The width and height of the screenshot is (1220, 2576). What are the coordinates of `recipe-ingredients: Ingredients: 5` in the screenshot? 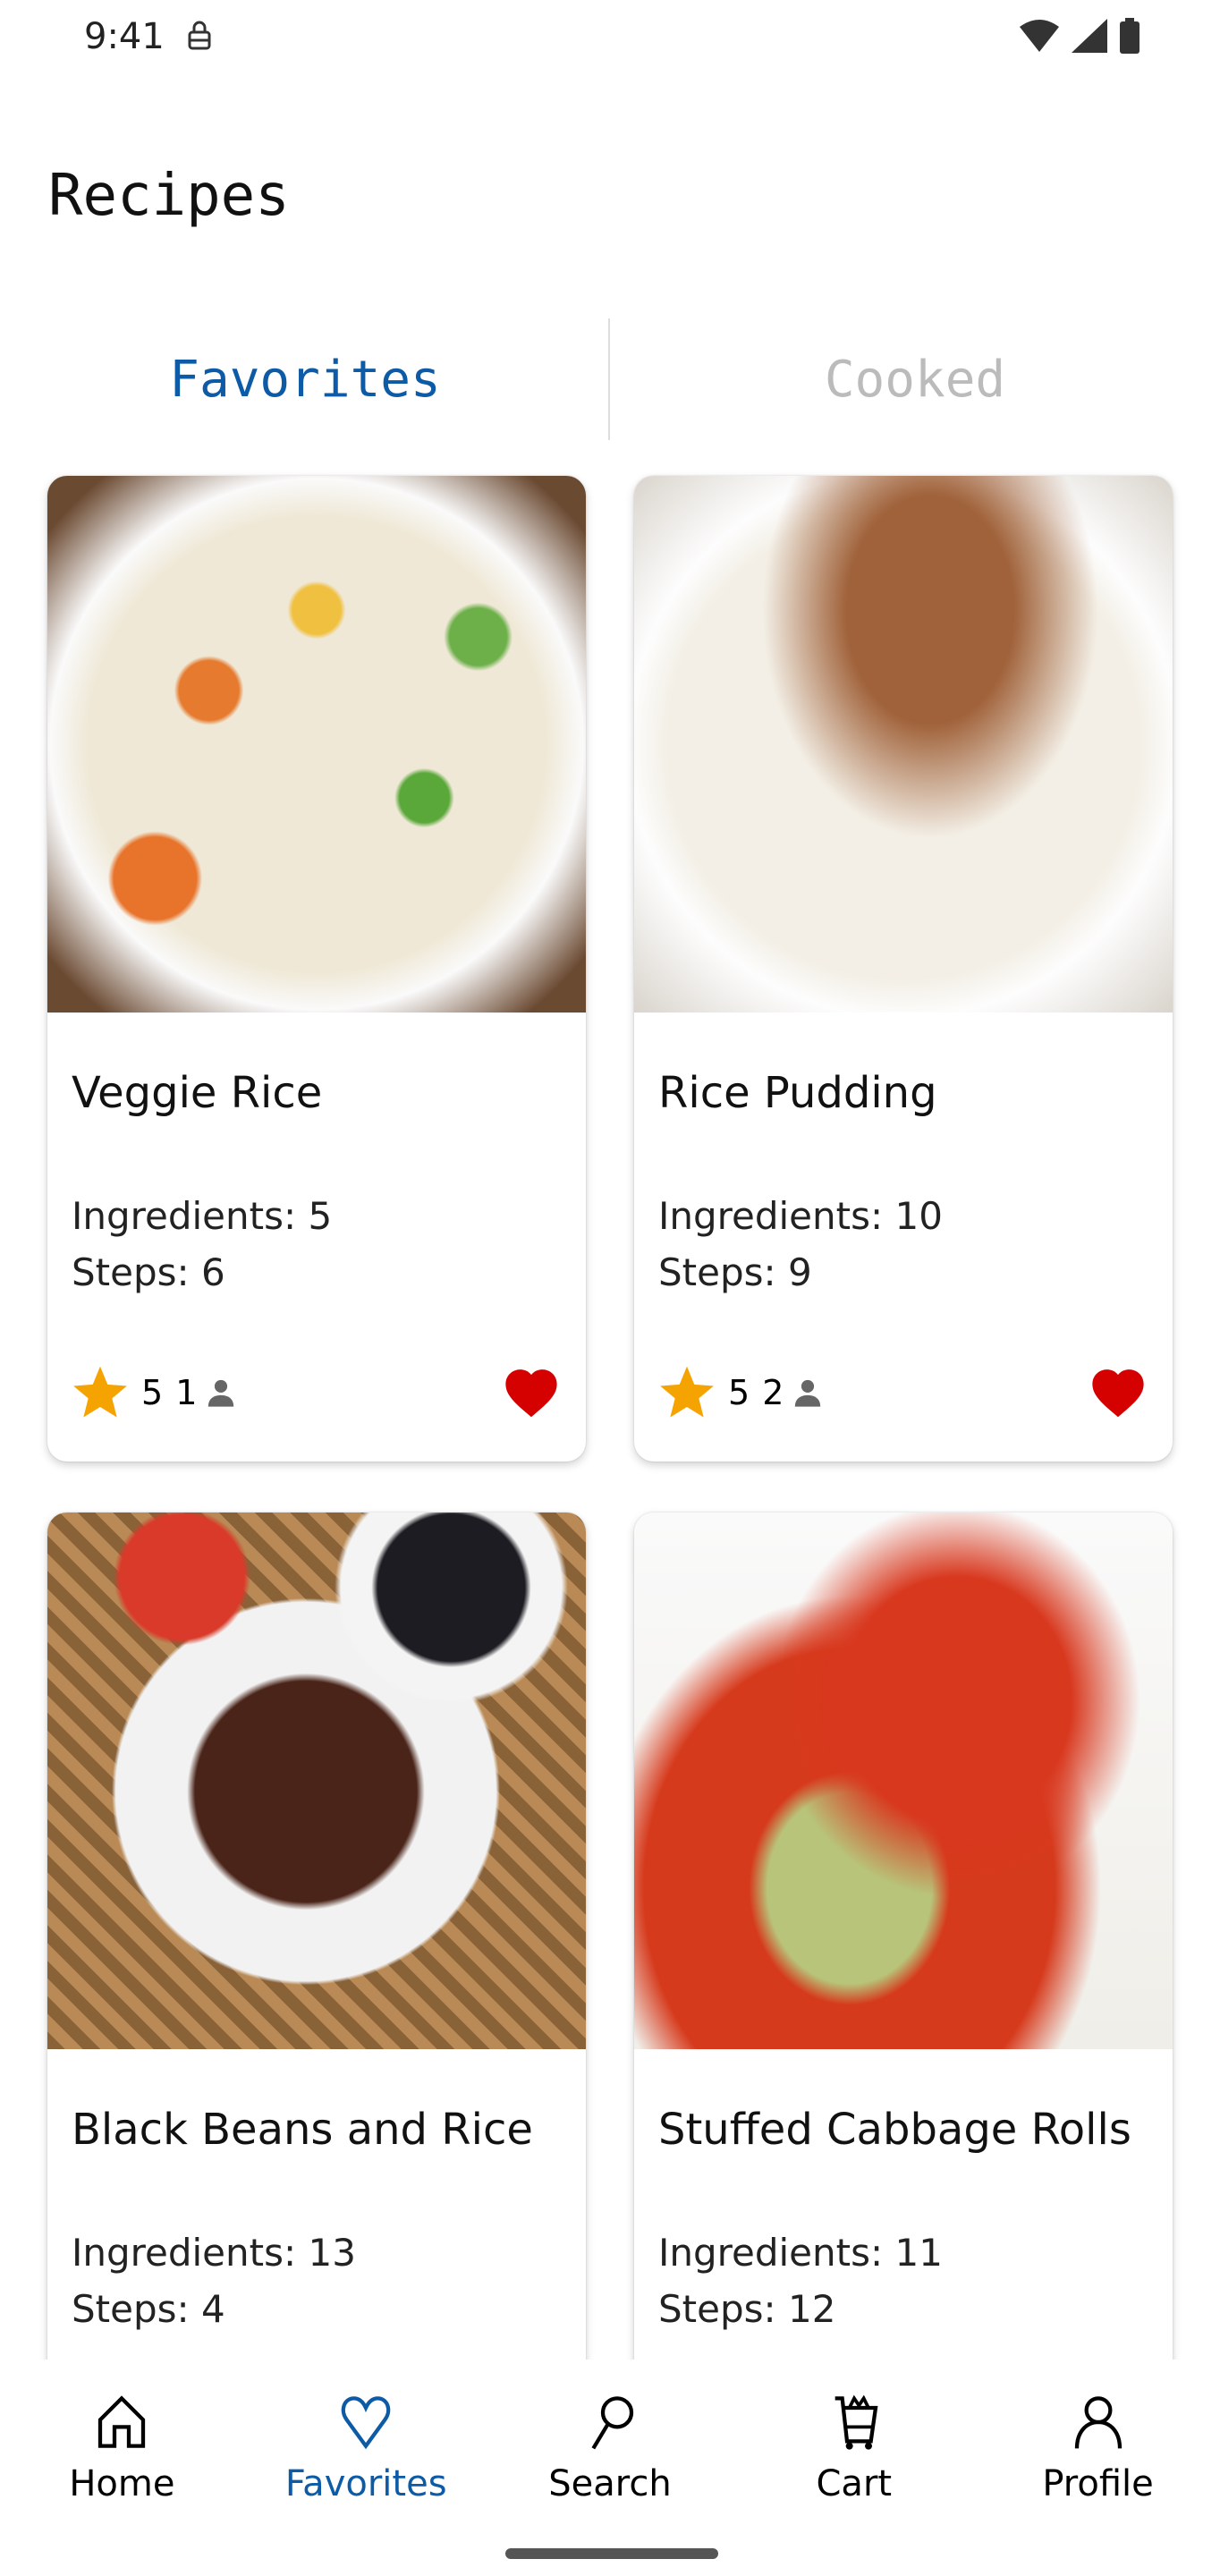 It's located at (203, 1216).